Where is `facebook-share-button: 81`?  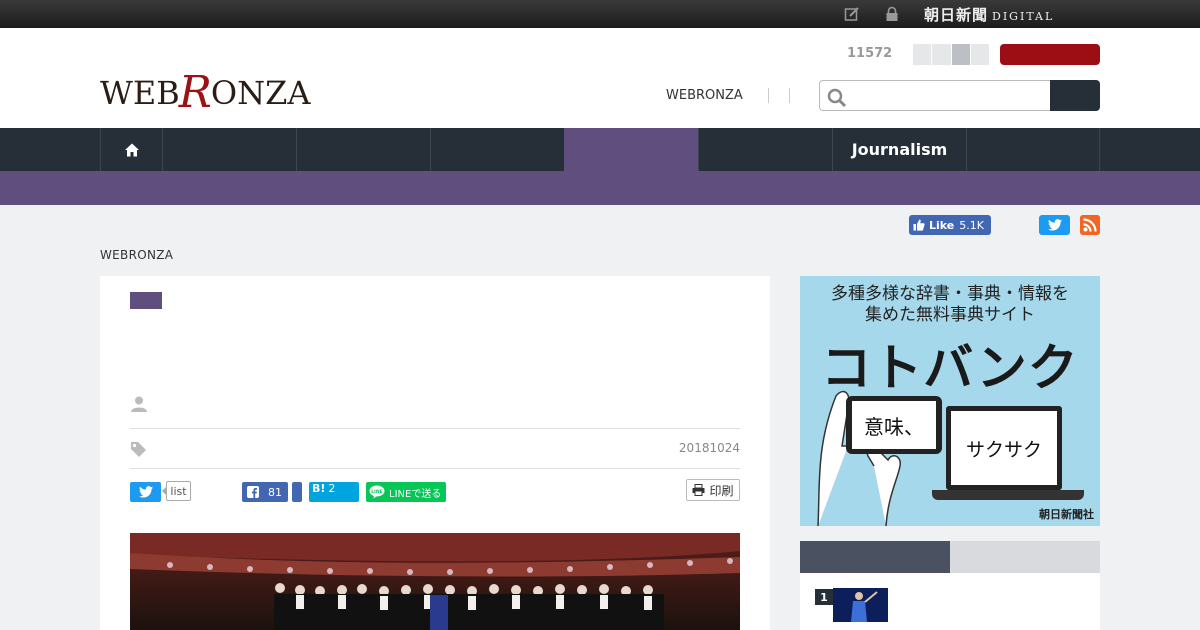 facebook-share-button: 81 is located at coordinates (265, 492).